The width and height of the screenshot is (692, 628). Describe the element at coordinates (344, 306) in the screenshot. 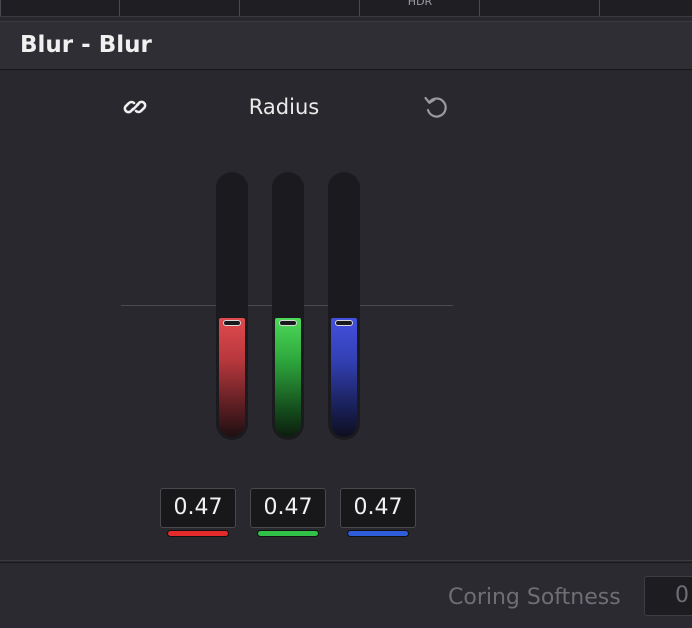

I see `blue-radius-slider` at that location.